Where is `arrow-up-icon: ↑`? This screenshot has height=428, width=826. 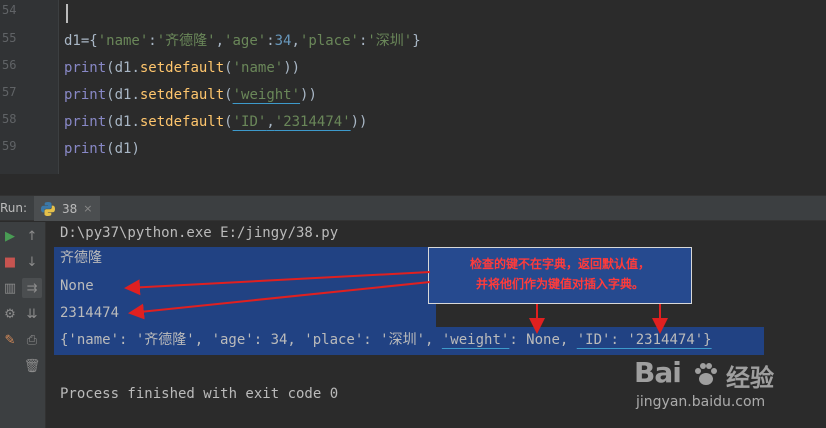 arrow-up-icon: ↑ is located at coordinates (32, 236).